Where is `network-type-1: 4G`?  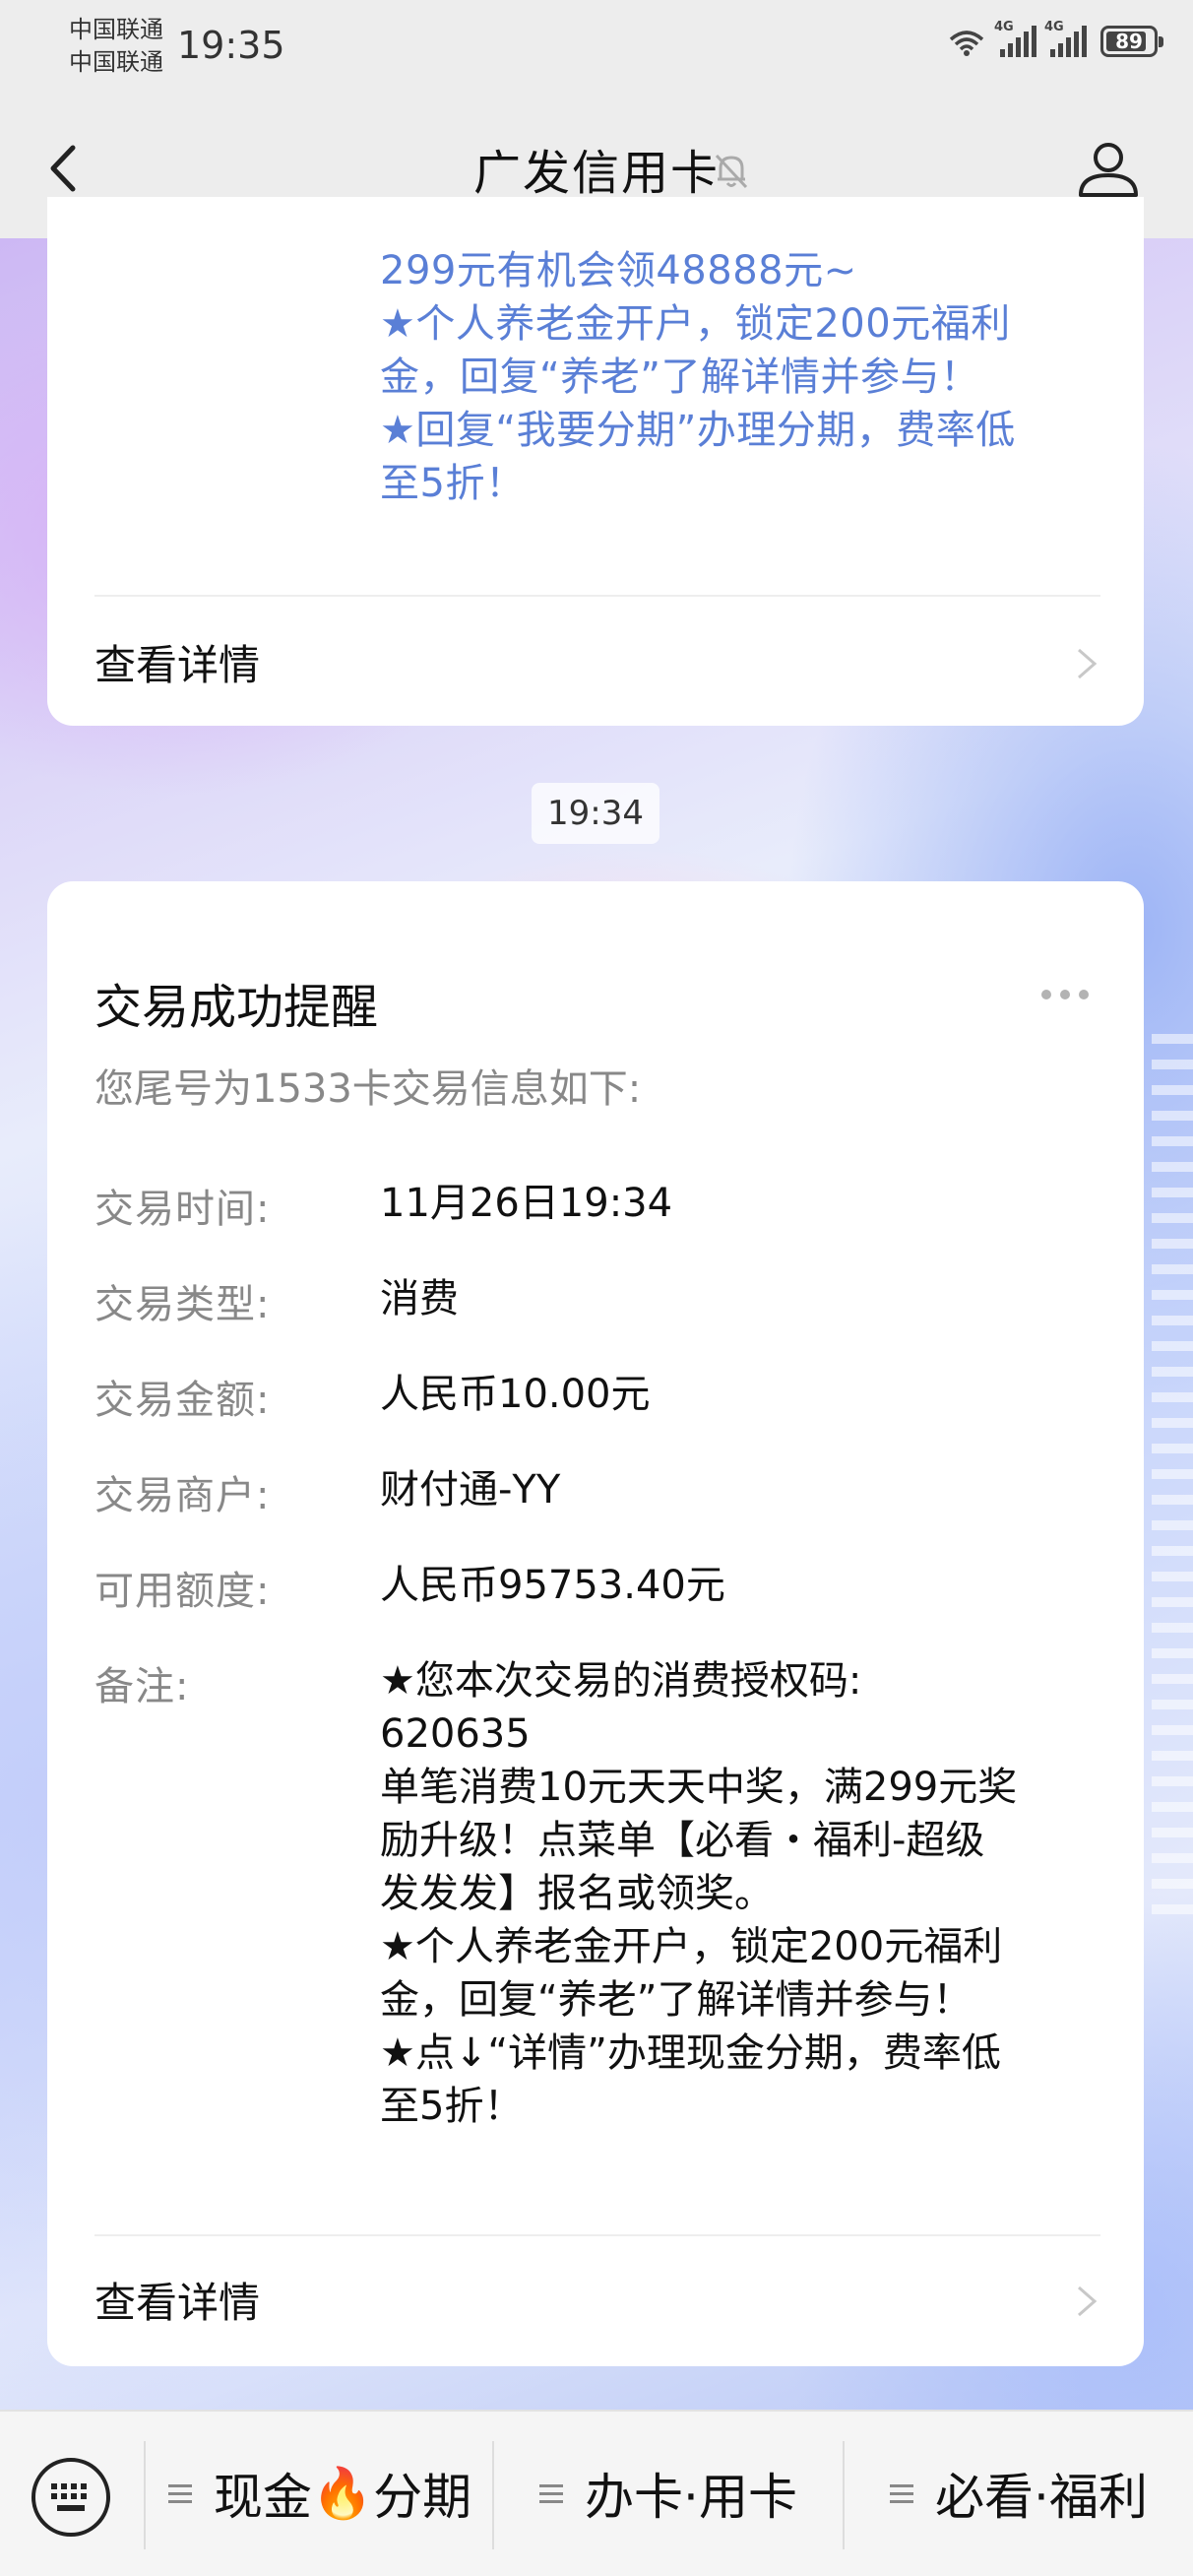
network-type-1: 4G is located at coordinates (1004, 27).